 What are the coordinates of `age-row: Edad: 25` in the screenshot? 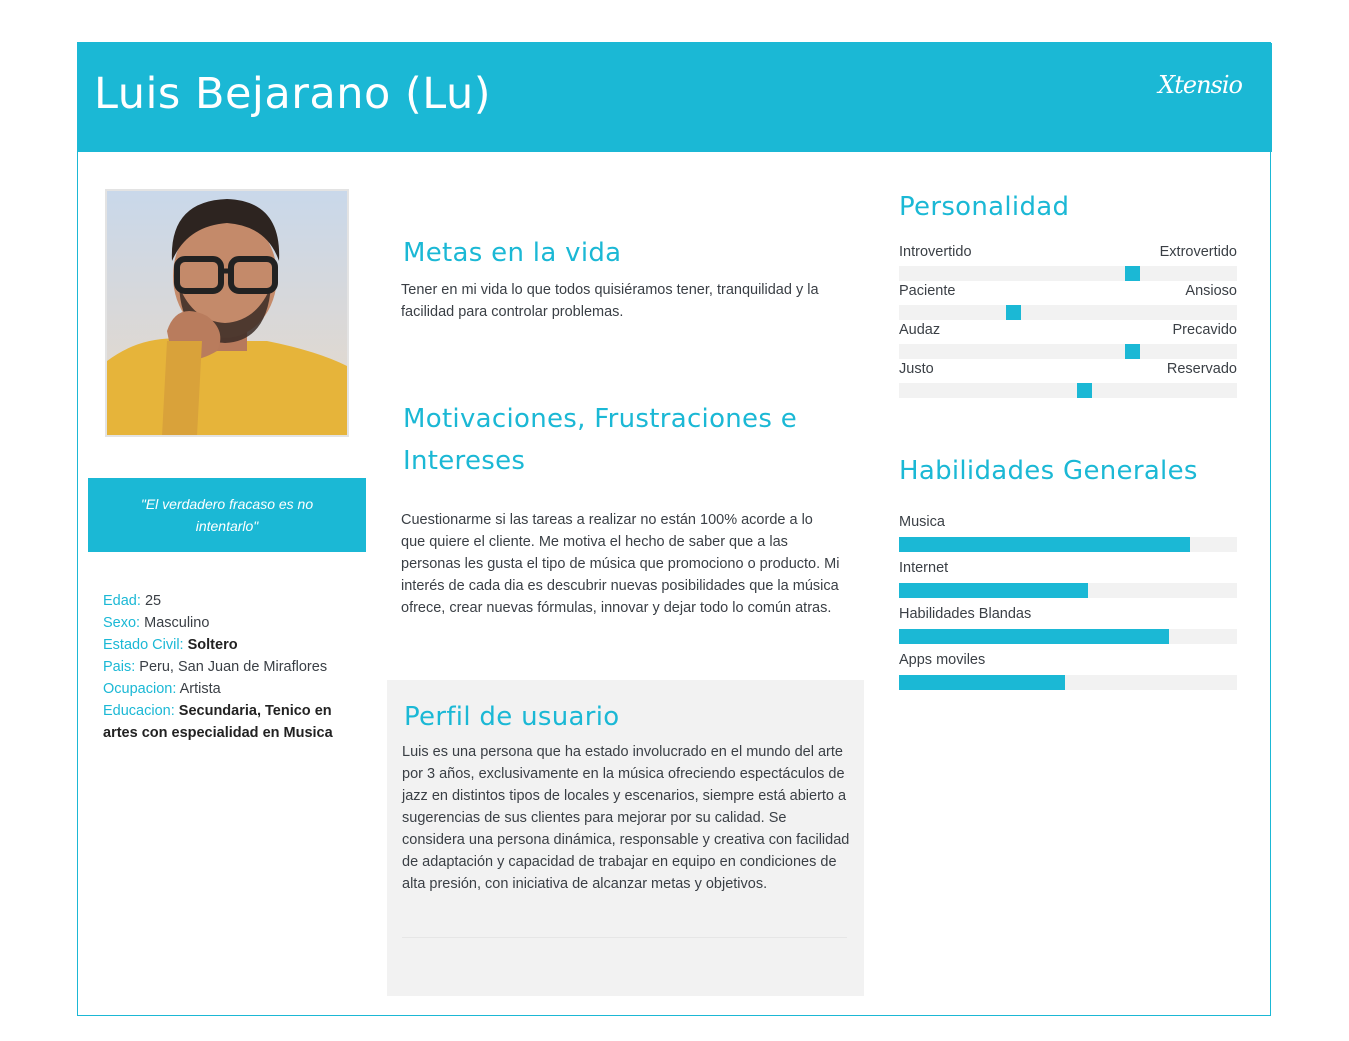 It's located at (233, 601).